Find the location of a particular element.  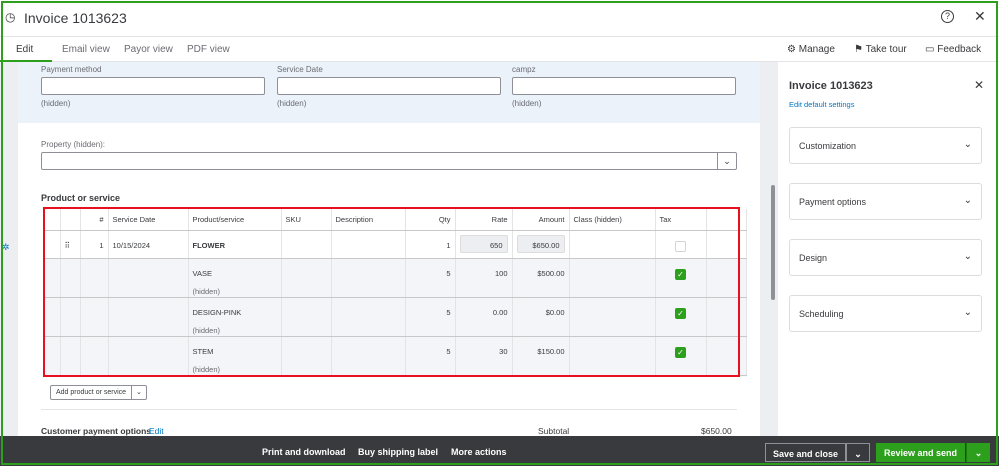

payment-method-label: Payment method is located at coordinates (71, 69).